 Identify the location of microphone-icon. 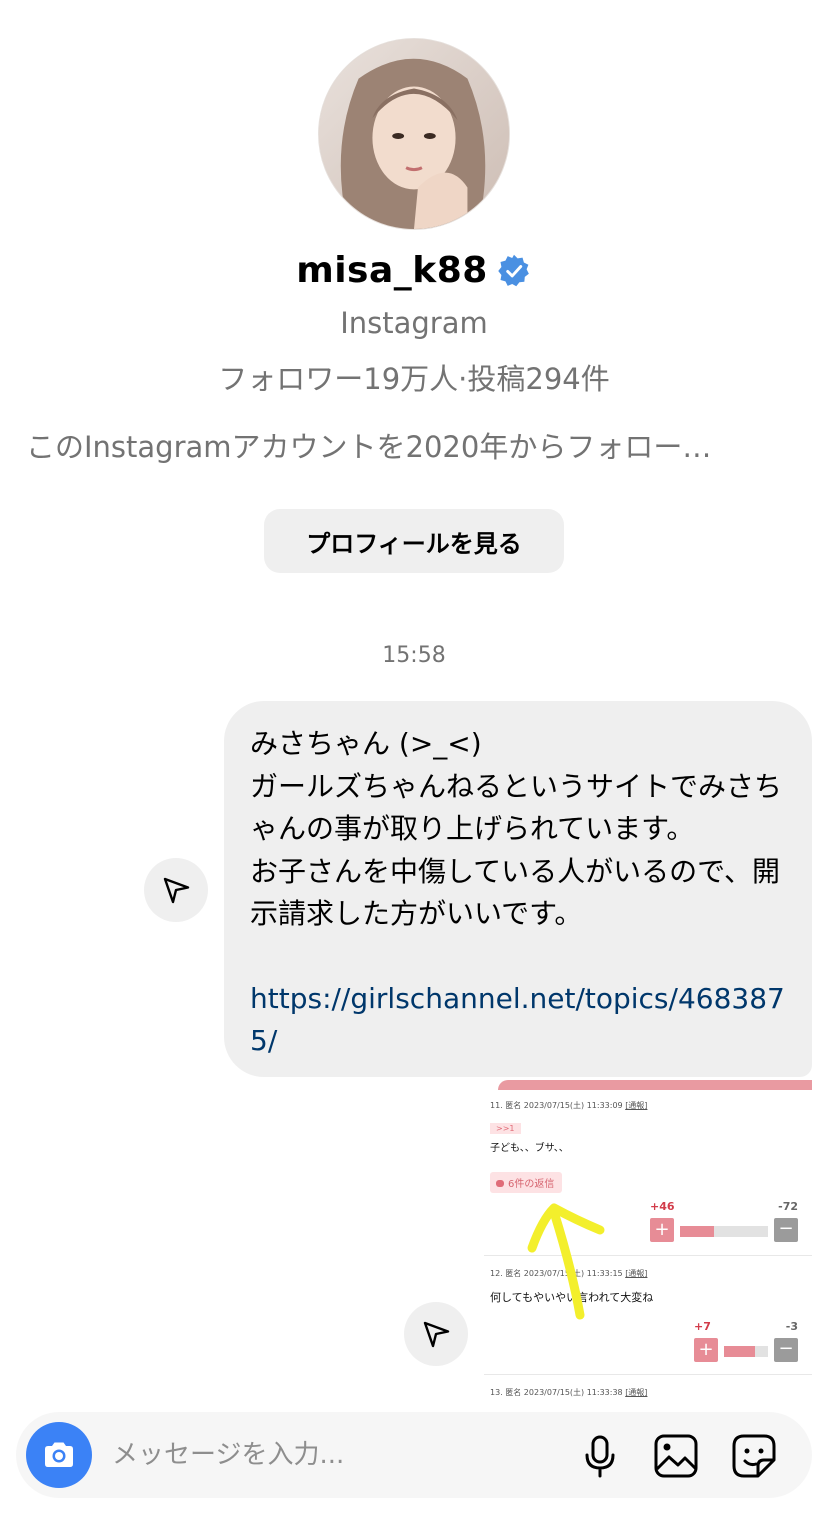
(600, 1456).